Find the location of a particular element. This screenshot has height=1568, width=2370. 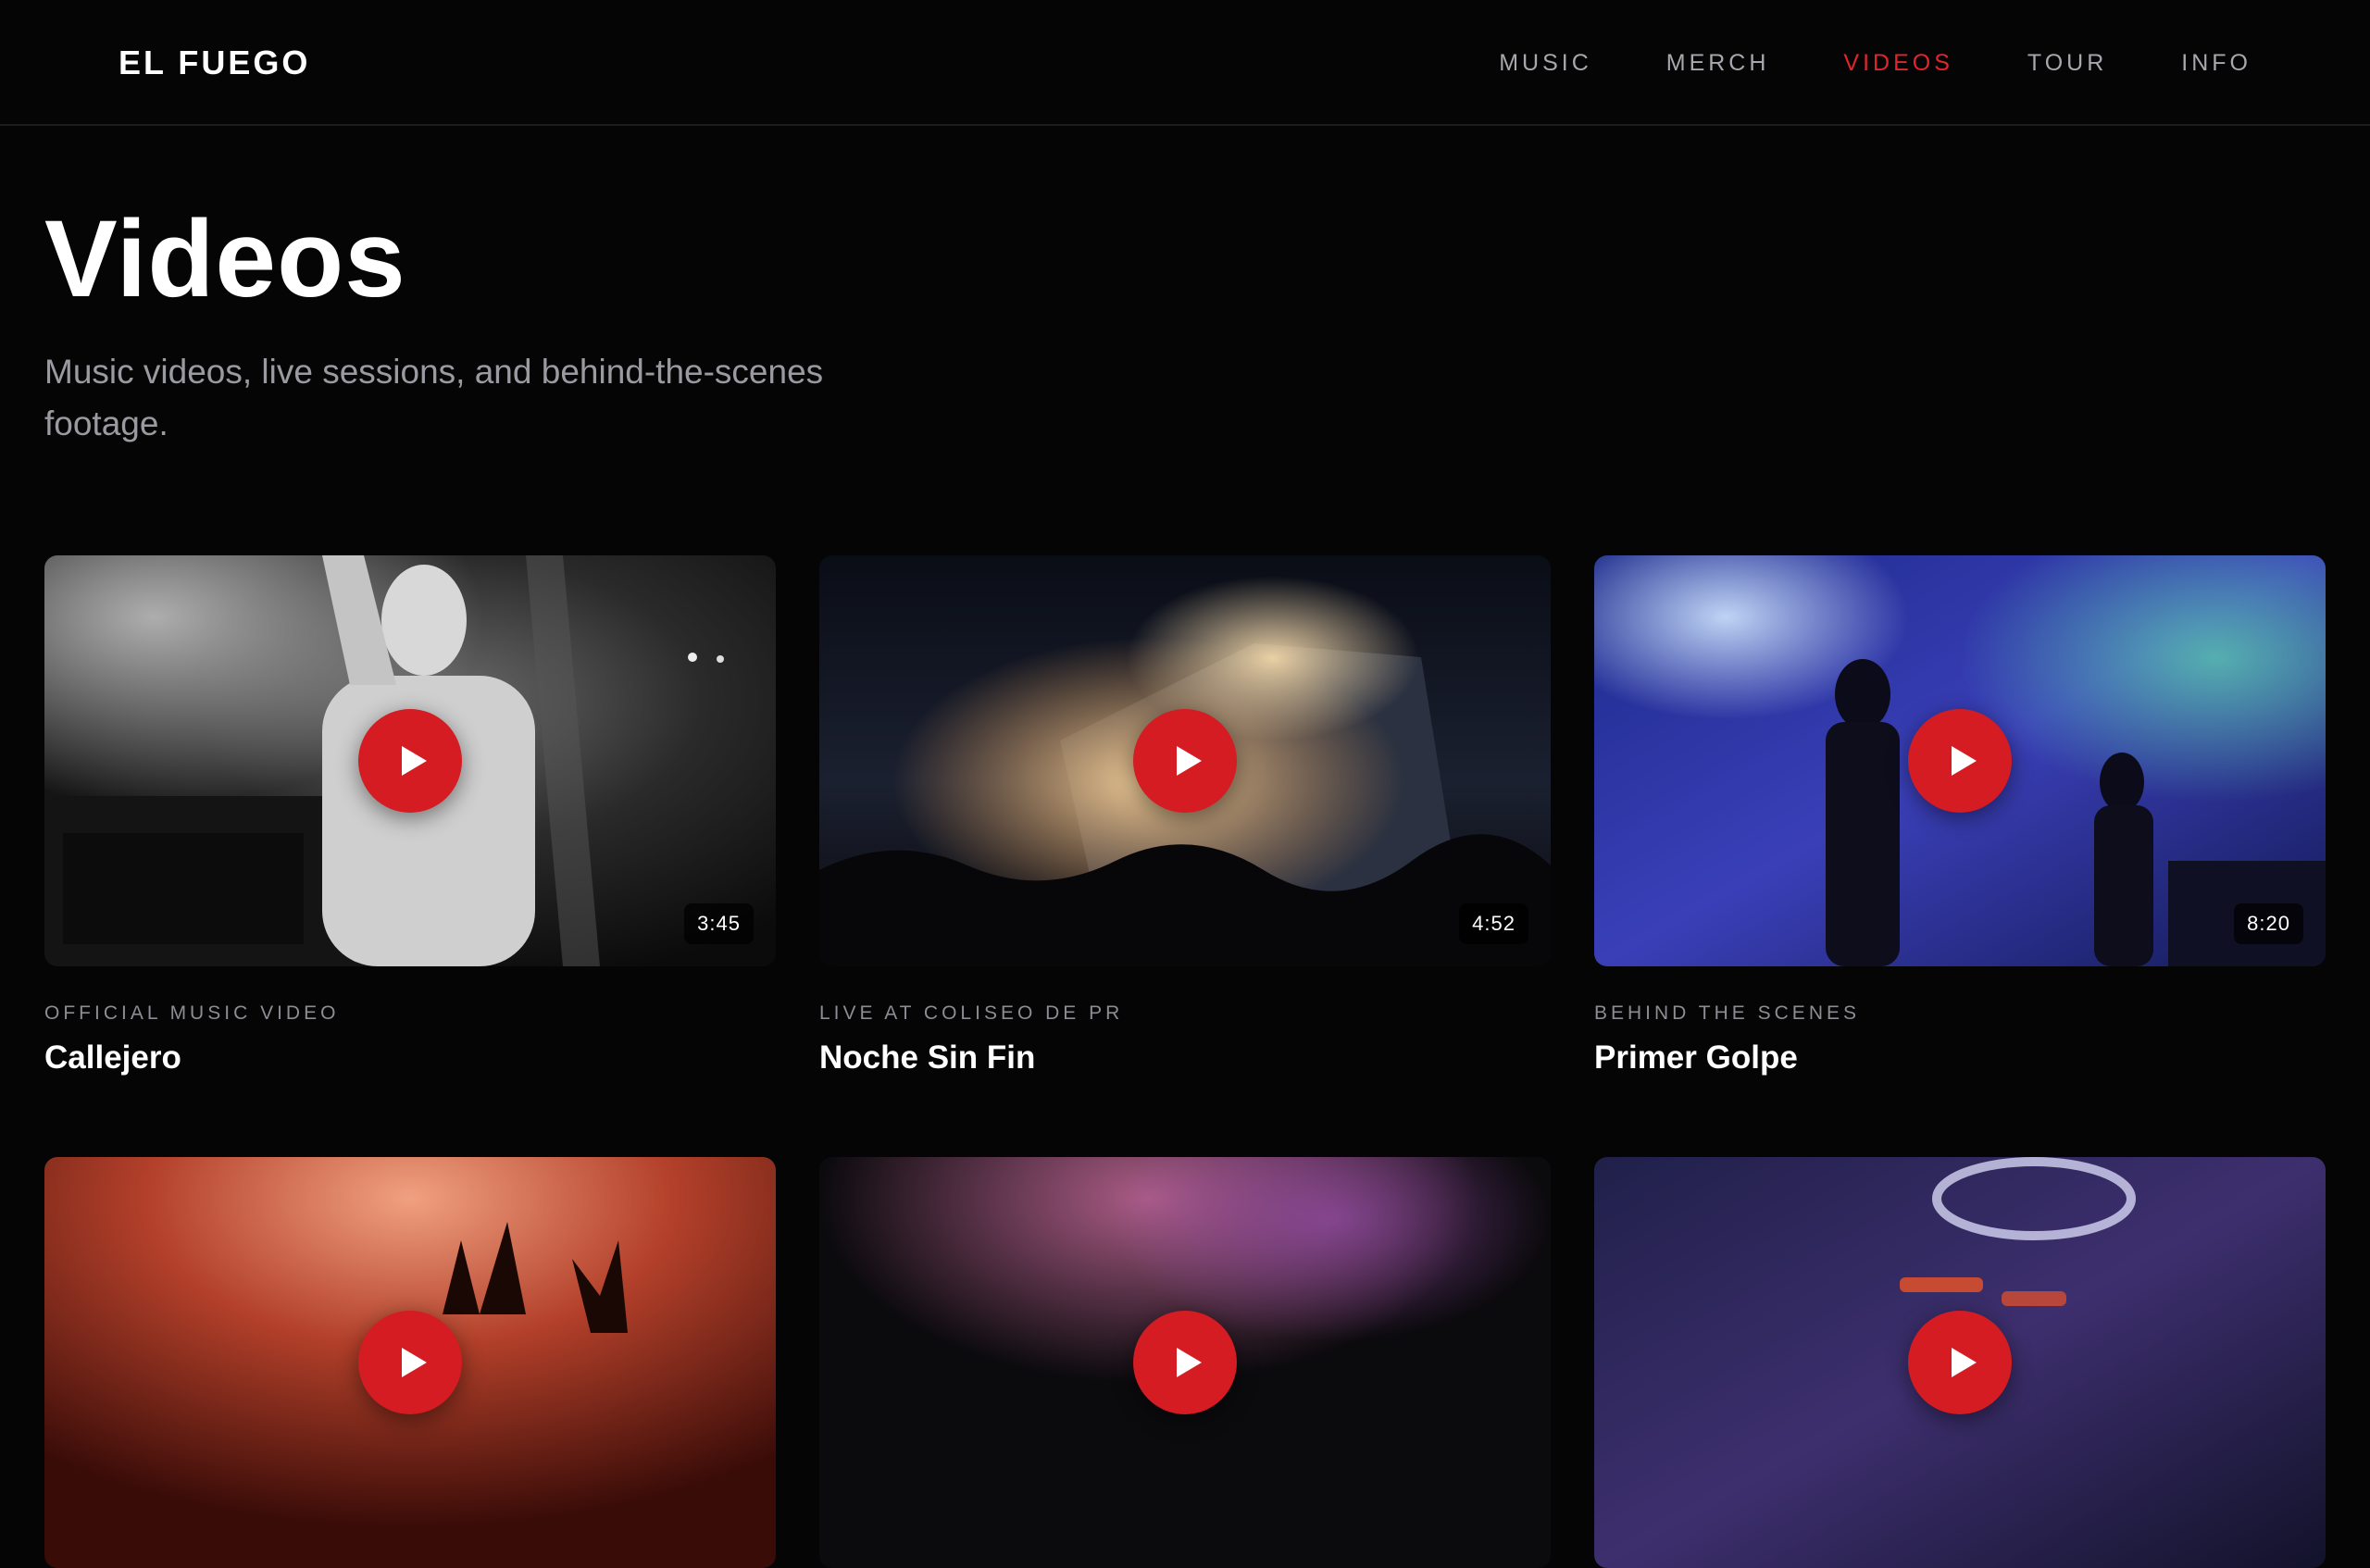

video-card-noche-sin-fin: 4:52 LIVE AT COLISEO DE PR Noche Sin Fin is located at coordinates (1185, 817).